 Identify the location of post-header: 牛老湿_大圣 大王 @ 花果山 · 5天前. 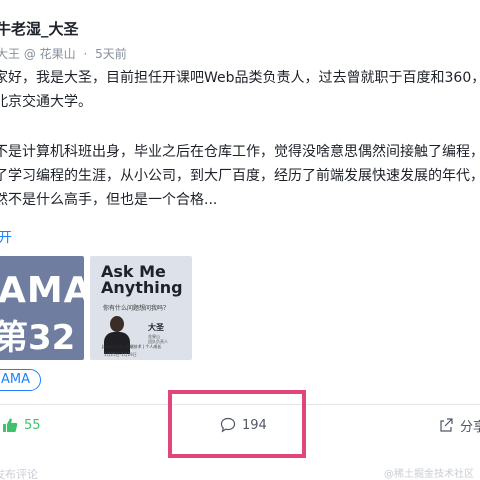
(63, 40).